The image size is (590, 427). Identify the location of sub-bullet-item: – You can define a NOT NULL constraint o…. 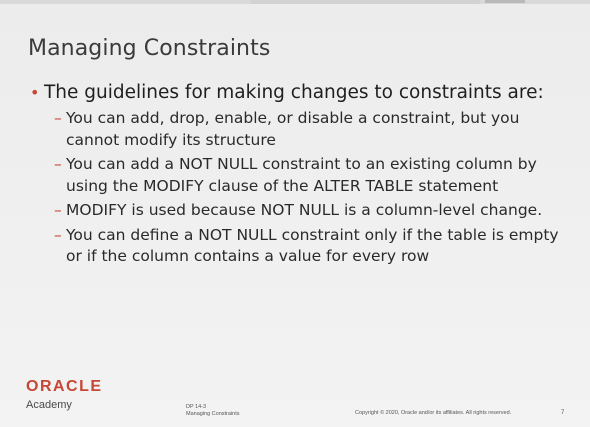
(312, 246).